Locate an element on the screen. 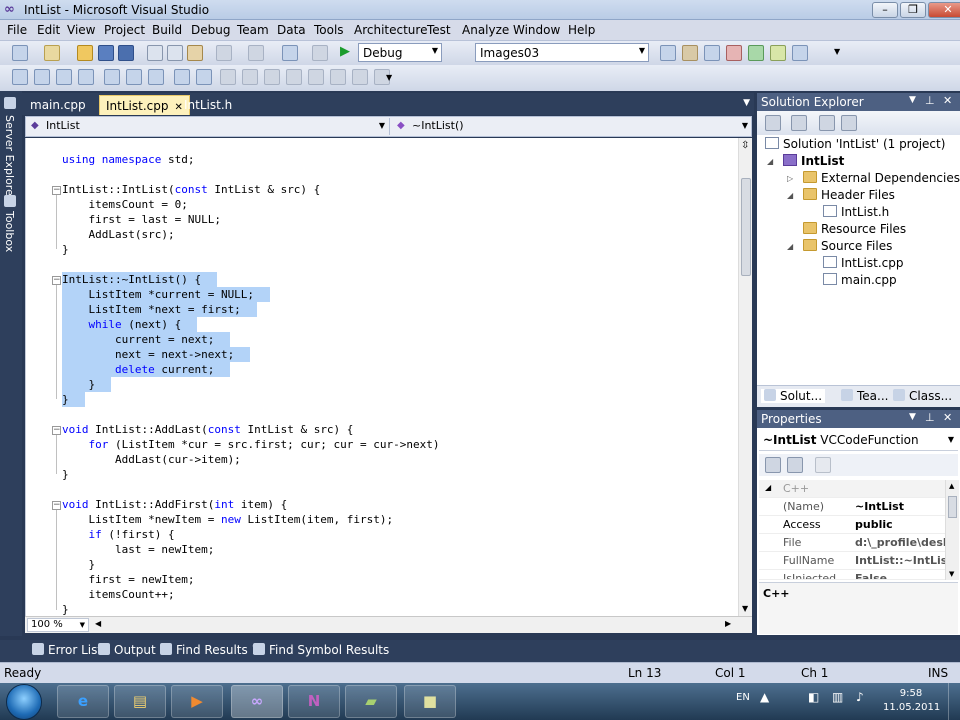  property-row: (Name) ~IntList is located at coordinates (852, 507).